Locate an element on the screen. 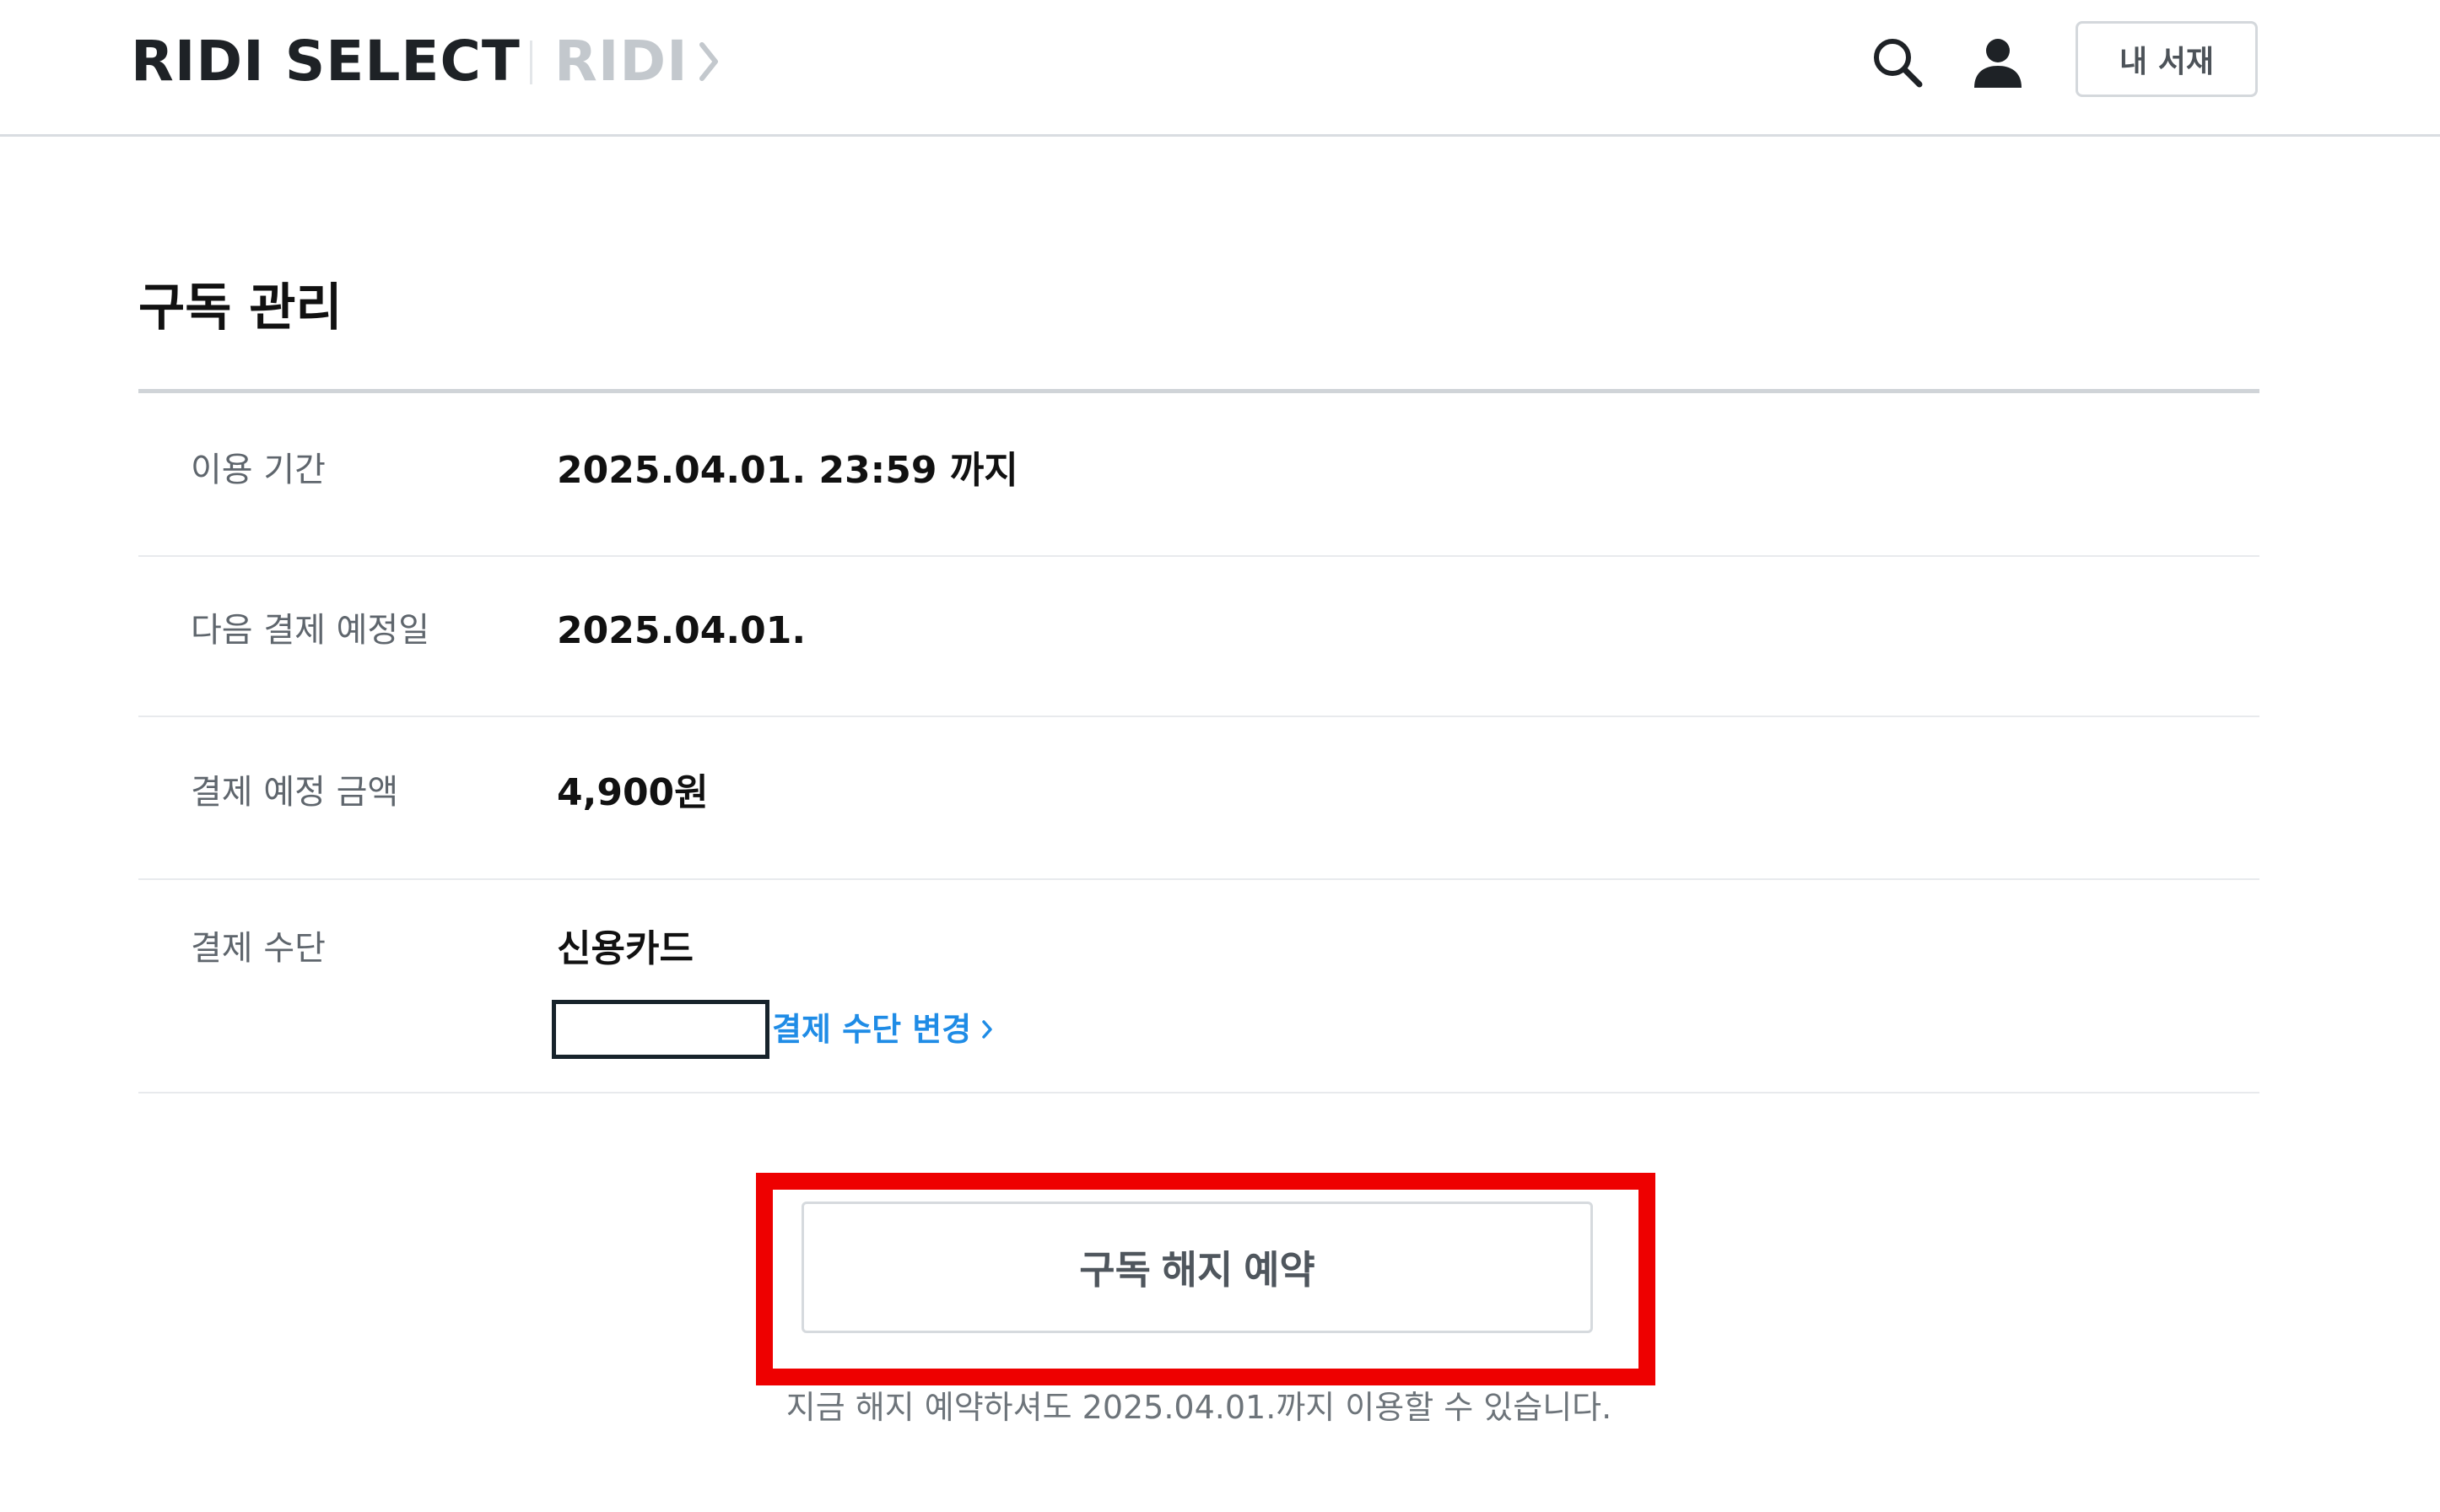 The image size is (2440, 1512). user-button is located at coordinates (1998, 62).